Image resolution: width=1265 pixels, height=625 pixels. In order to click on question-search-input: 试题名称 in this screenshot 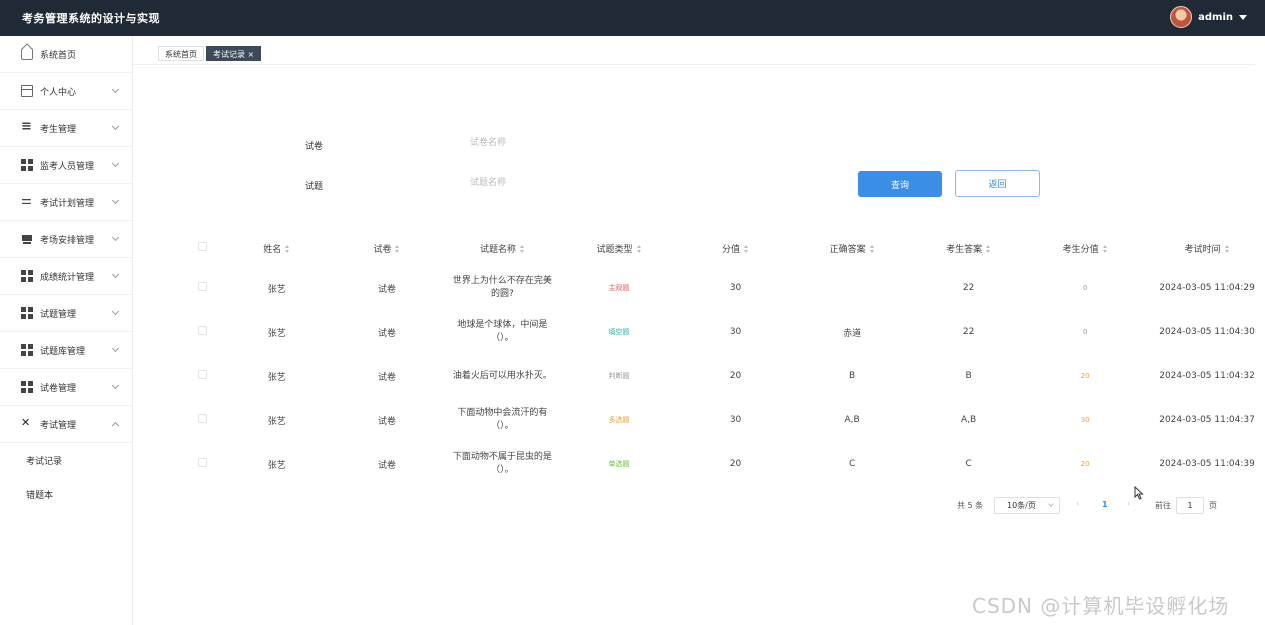, I will do `click(560, 183)`.